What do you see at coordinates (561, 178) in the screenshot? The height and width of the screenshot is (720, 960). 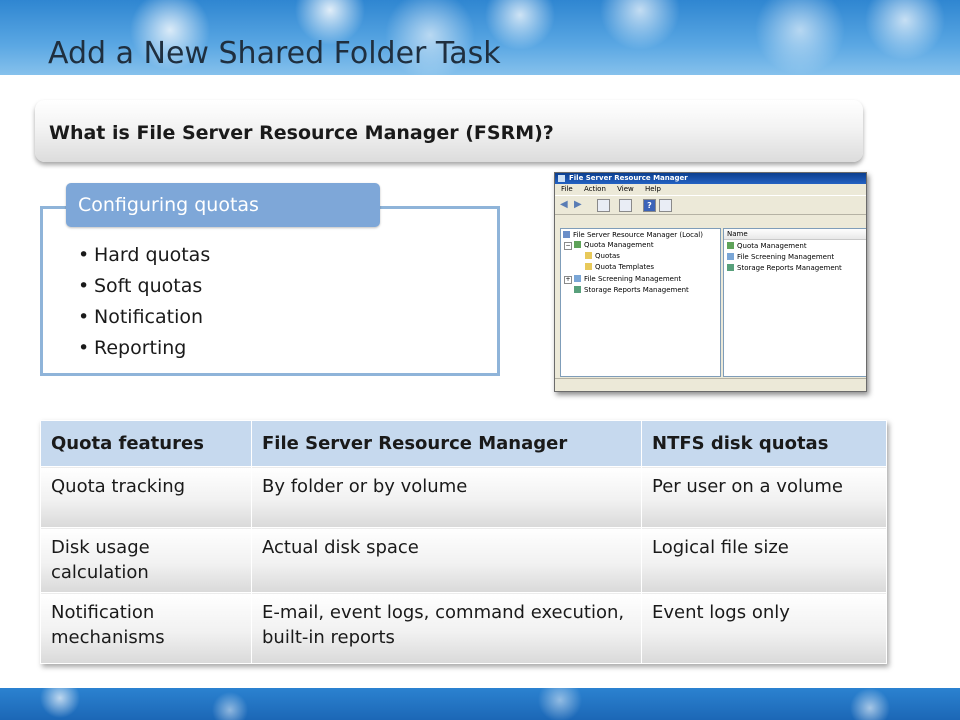 I see `app-icon` at bounding box center [561, 178].